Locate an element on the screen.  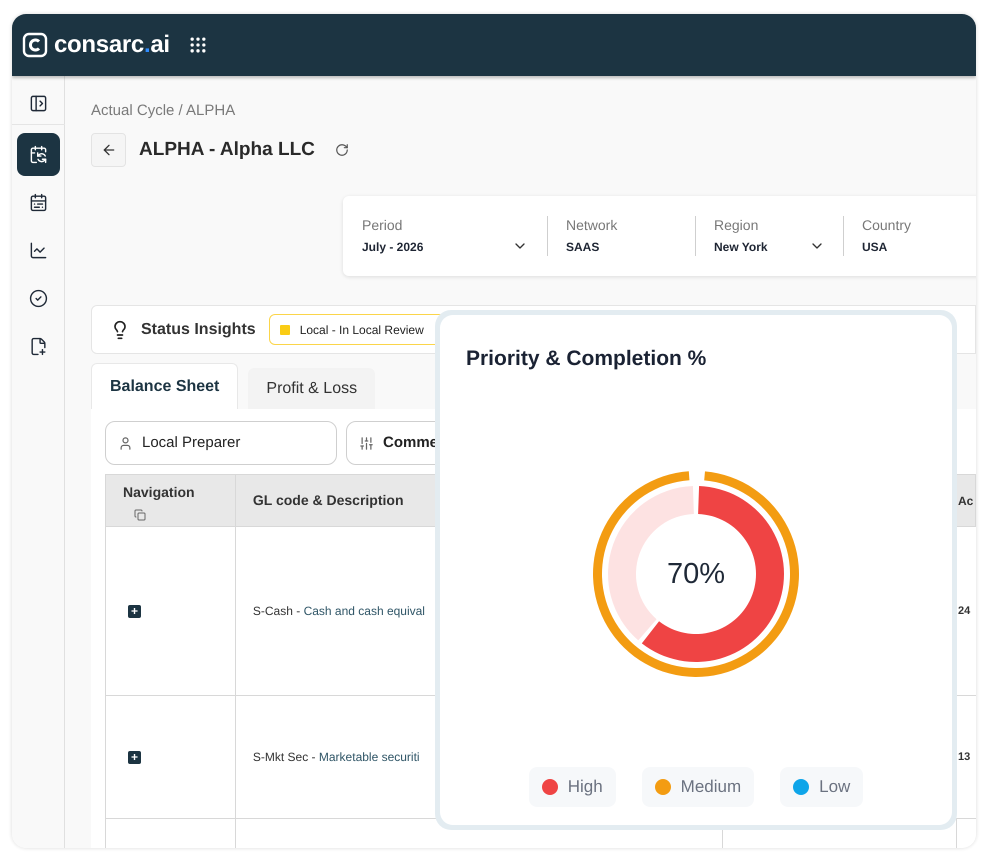
legend-item: High is located at coordinates (572, 786).